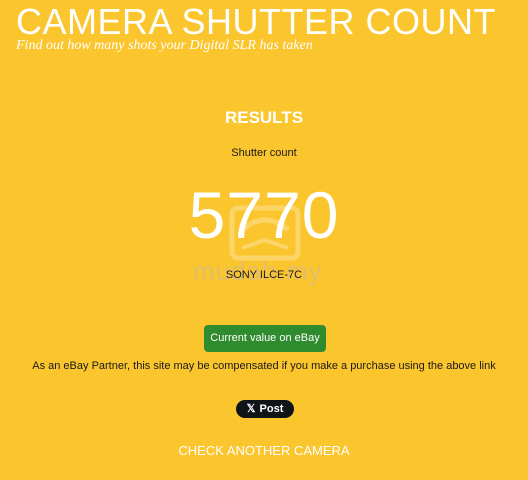 This screenshot has width=528, height=480. What do you see at coordinates (251, 408) in the screenshot?
I see `x-logo-icon: 𝕏` at bounding box center [251, 408].